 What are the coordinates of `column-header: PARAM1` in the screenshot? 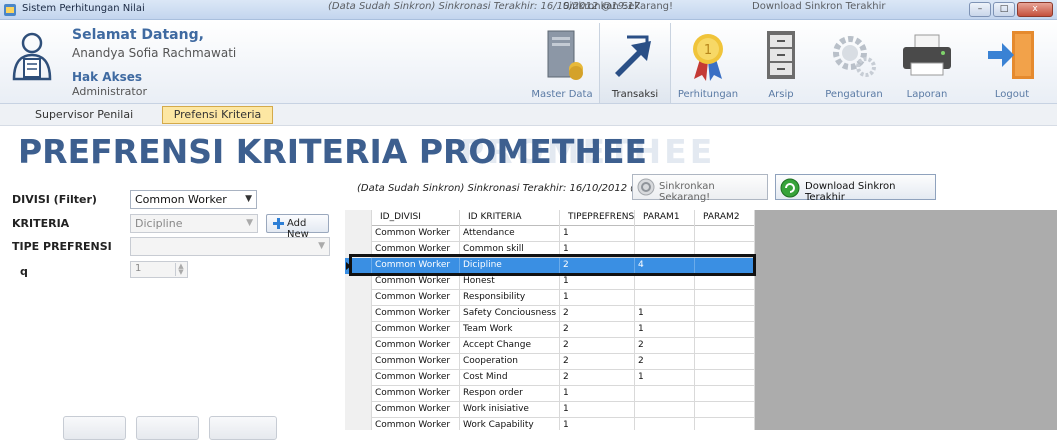 It's located at (665, 218).